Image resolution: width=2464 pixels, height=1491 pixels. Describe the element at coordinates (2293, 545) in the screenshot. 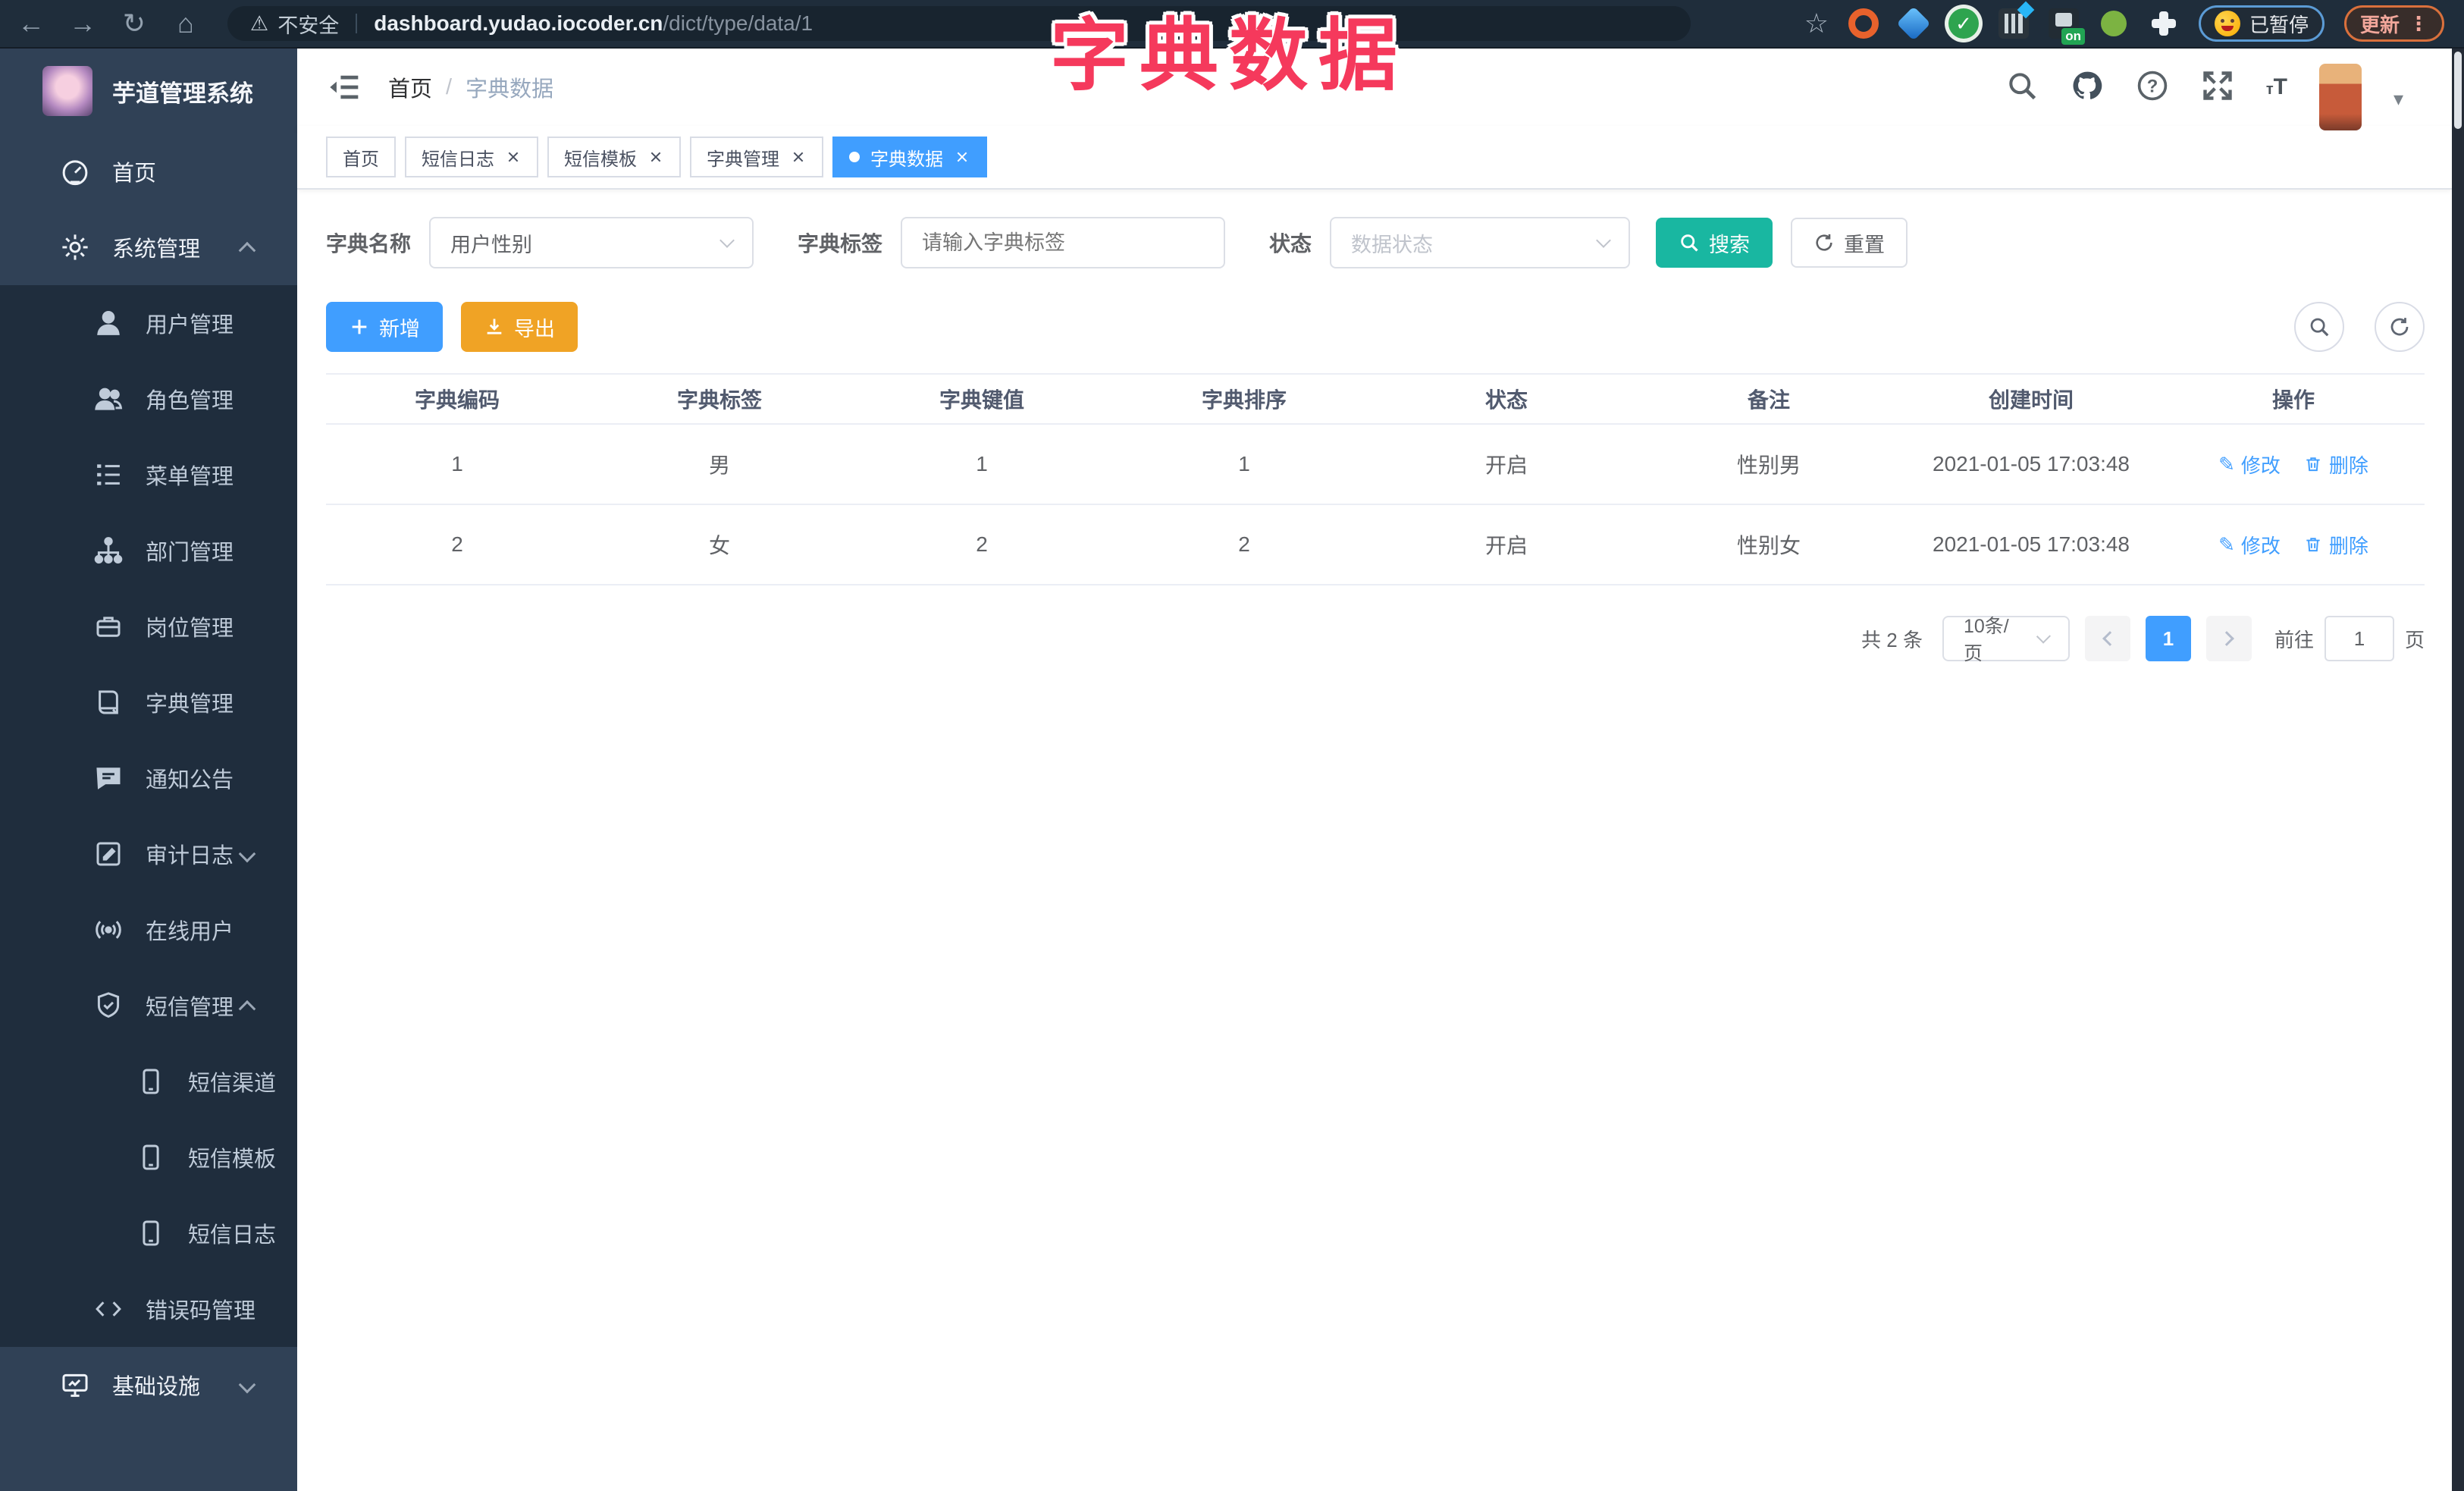

I see `cell-actions: ✎ 修改 删除` at that location.